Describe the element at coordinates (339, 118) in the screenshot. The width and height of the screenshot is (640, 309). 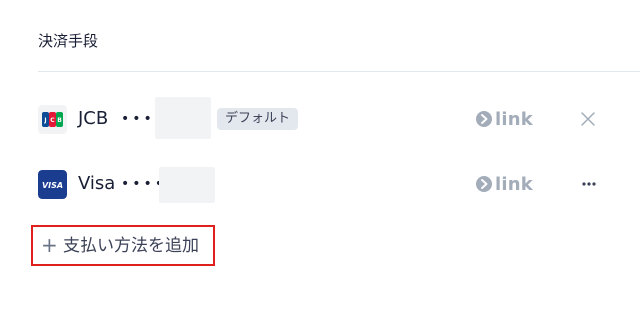
I see `payment-method-row-jcb: J C B JCB •••• デフォルト link` at that location.